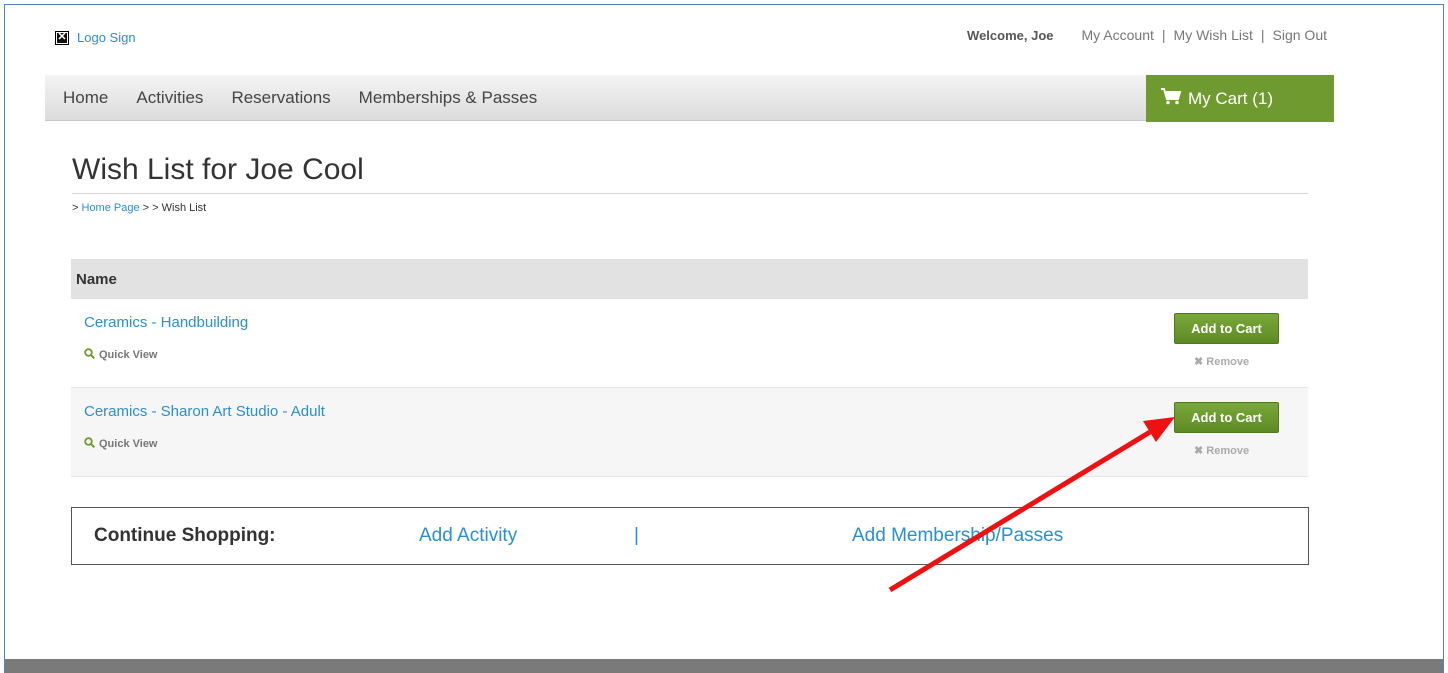 This screenshot has height=673, width=1448. What do you see at coordinates (204, 411) in the screenshot?
I see `item-name-link: Ceramics - Sharon Art Studio - Adult` at bounding box center [204, 411].